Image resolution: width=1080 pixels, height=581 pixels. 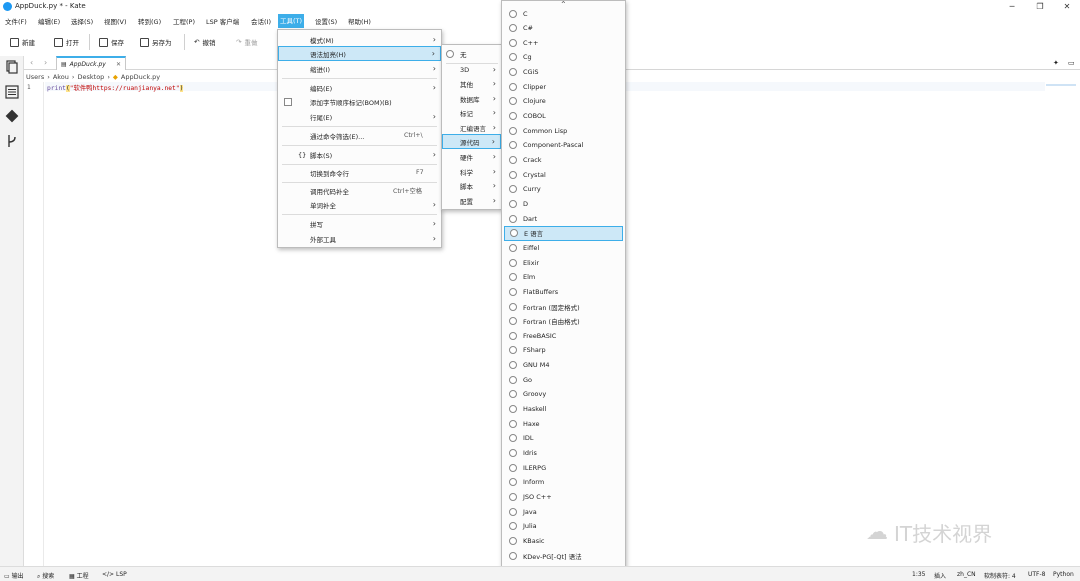 What do you see at coordinates (564, 321) in the screenshot?
I see `language-item: Fortran (自由格式)` at bounding box center [564, 321].